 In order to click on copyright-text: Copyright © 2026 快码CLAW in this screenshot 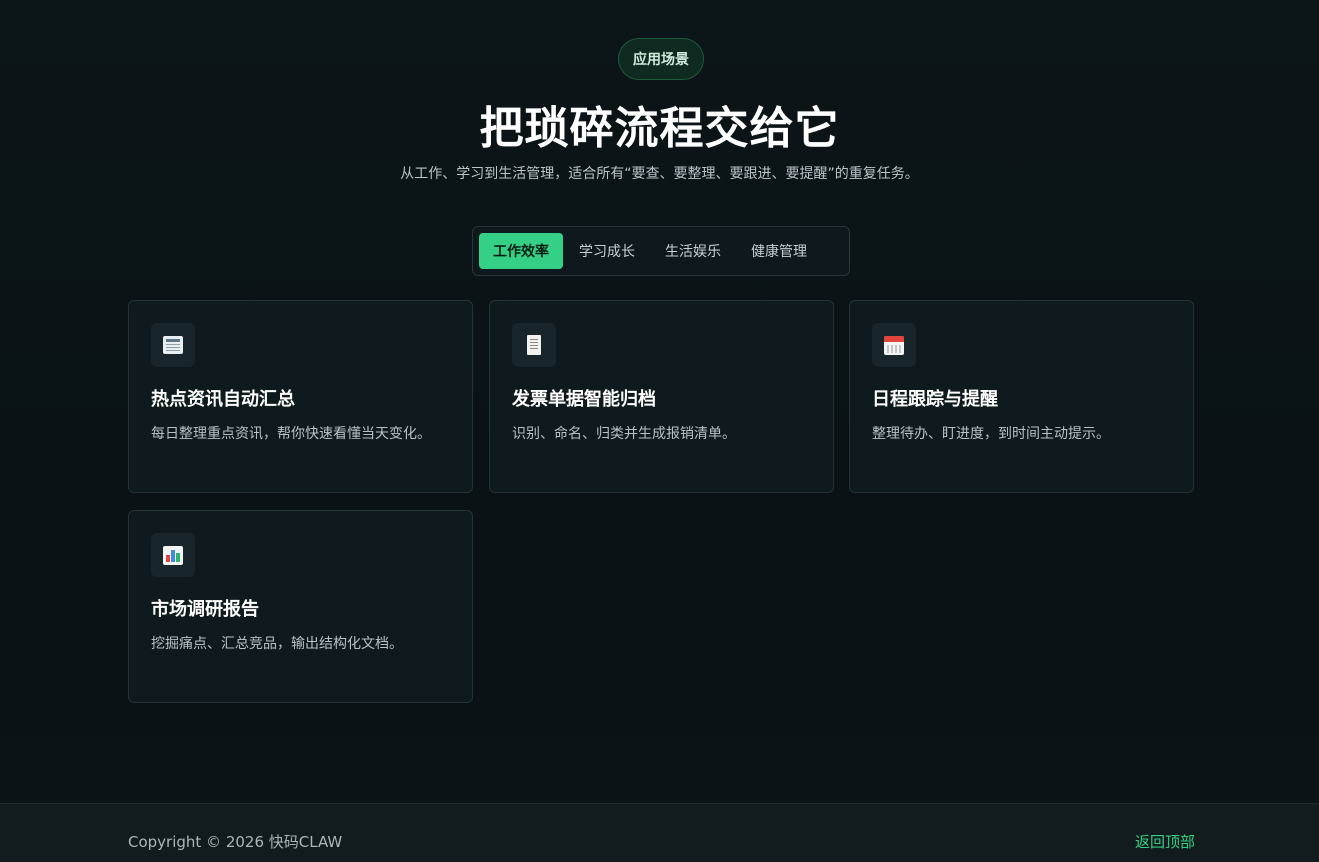, I will do `click(235, 842)`.